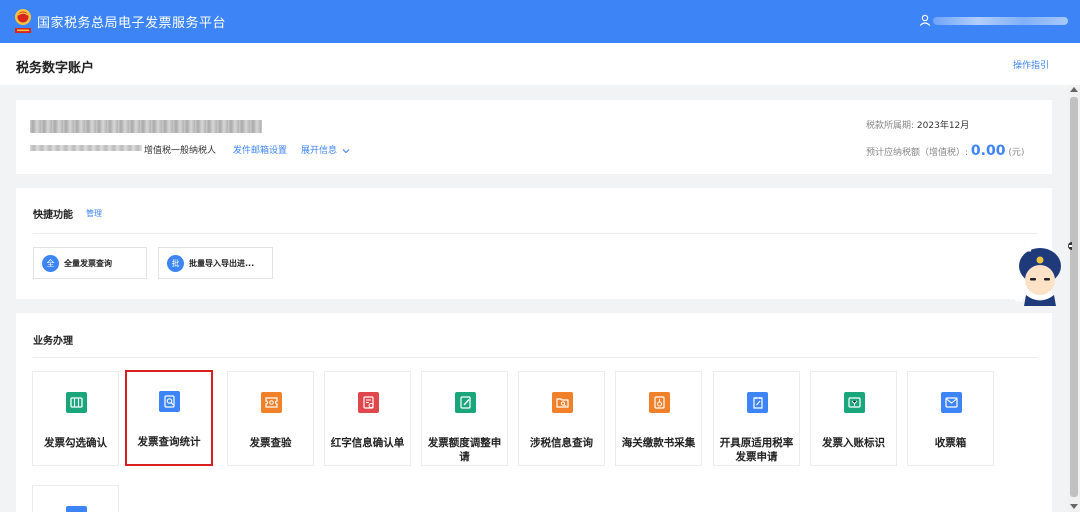 This screenshot has height=512, width=1080. What do you see at coordinates (1074, 506) in the screenshot?
I see `scroll-down-arrow-icon` at bounding box center [1074, 506].